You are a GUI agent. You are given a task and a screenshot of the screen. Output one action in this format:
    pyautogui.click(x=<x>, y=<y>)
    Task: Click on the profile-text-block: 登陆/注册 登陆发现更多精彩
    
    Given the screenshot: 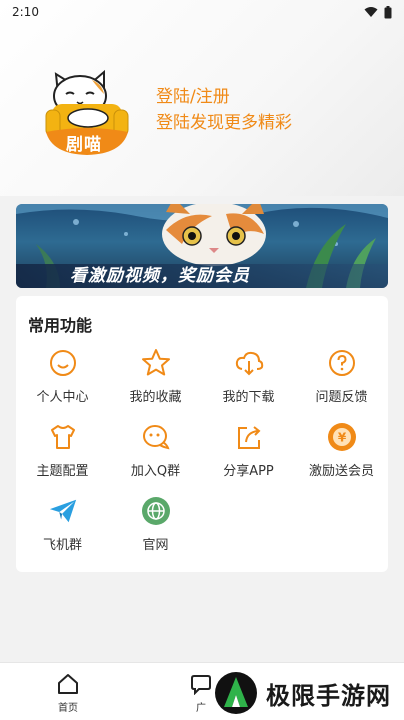 What is the action you would take?
    pyautogui.click(x=224, y=110)
    